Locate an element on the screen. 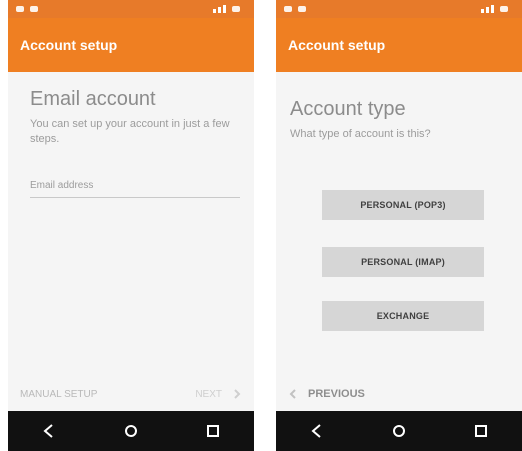 The image size is (522, 451). chevron-left-icon is located at coordinates (293, 394).